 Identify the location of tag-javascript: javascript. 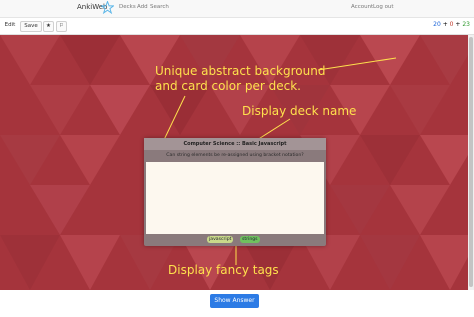
(220, 239).